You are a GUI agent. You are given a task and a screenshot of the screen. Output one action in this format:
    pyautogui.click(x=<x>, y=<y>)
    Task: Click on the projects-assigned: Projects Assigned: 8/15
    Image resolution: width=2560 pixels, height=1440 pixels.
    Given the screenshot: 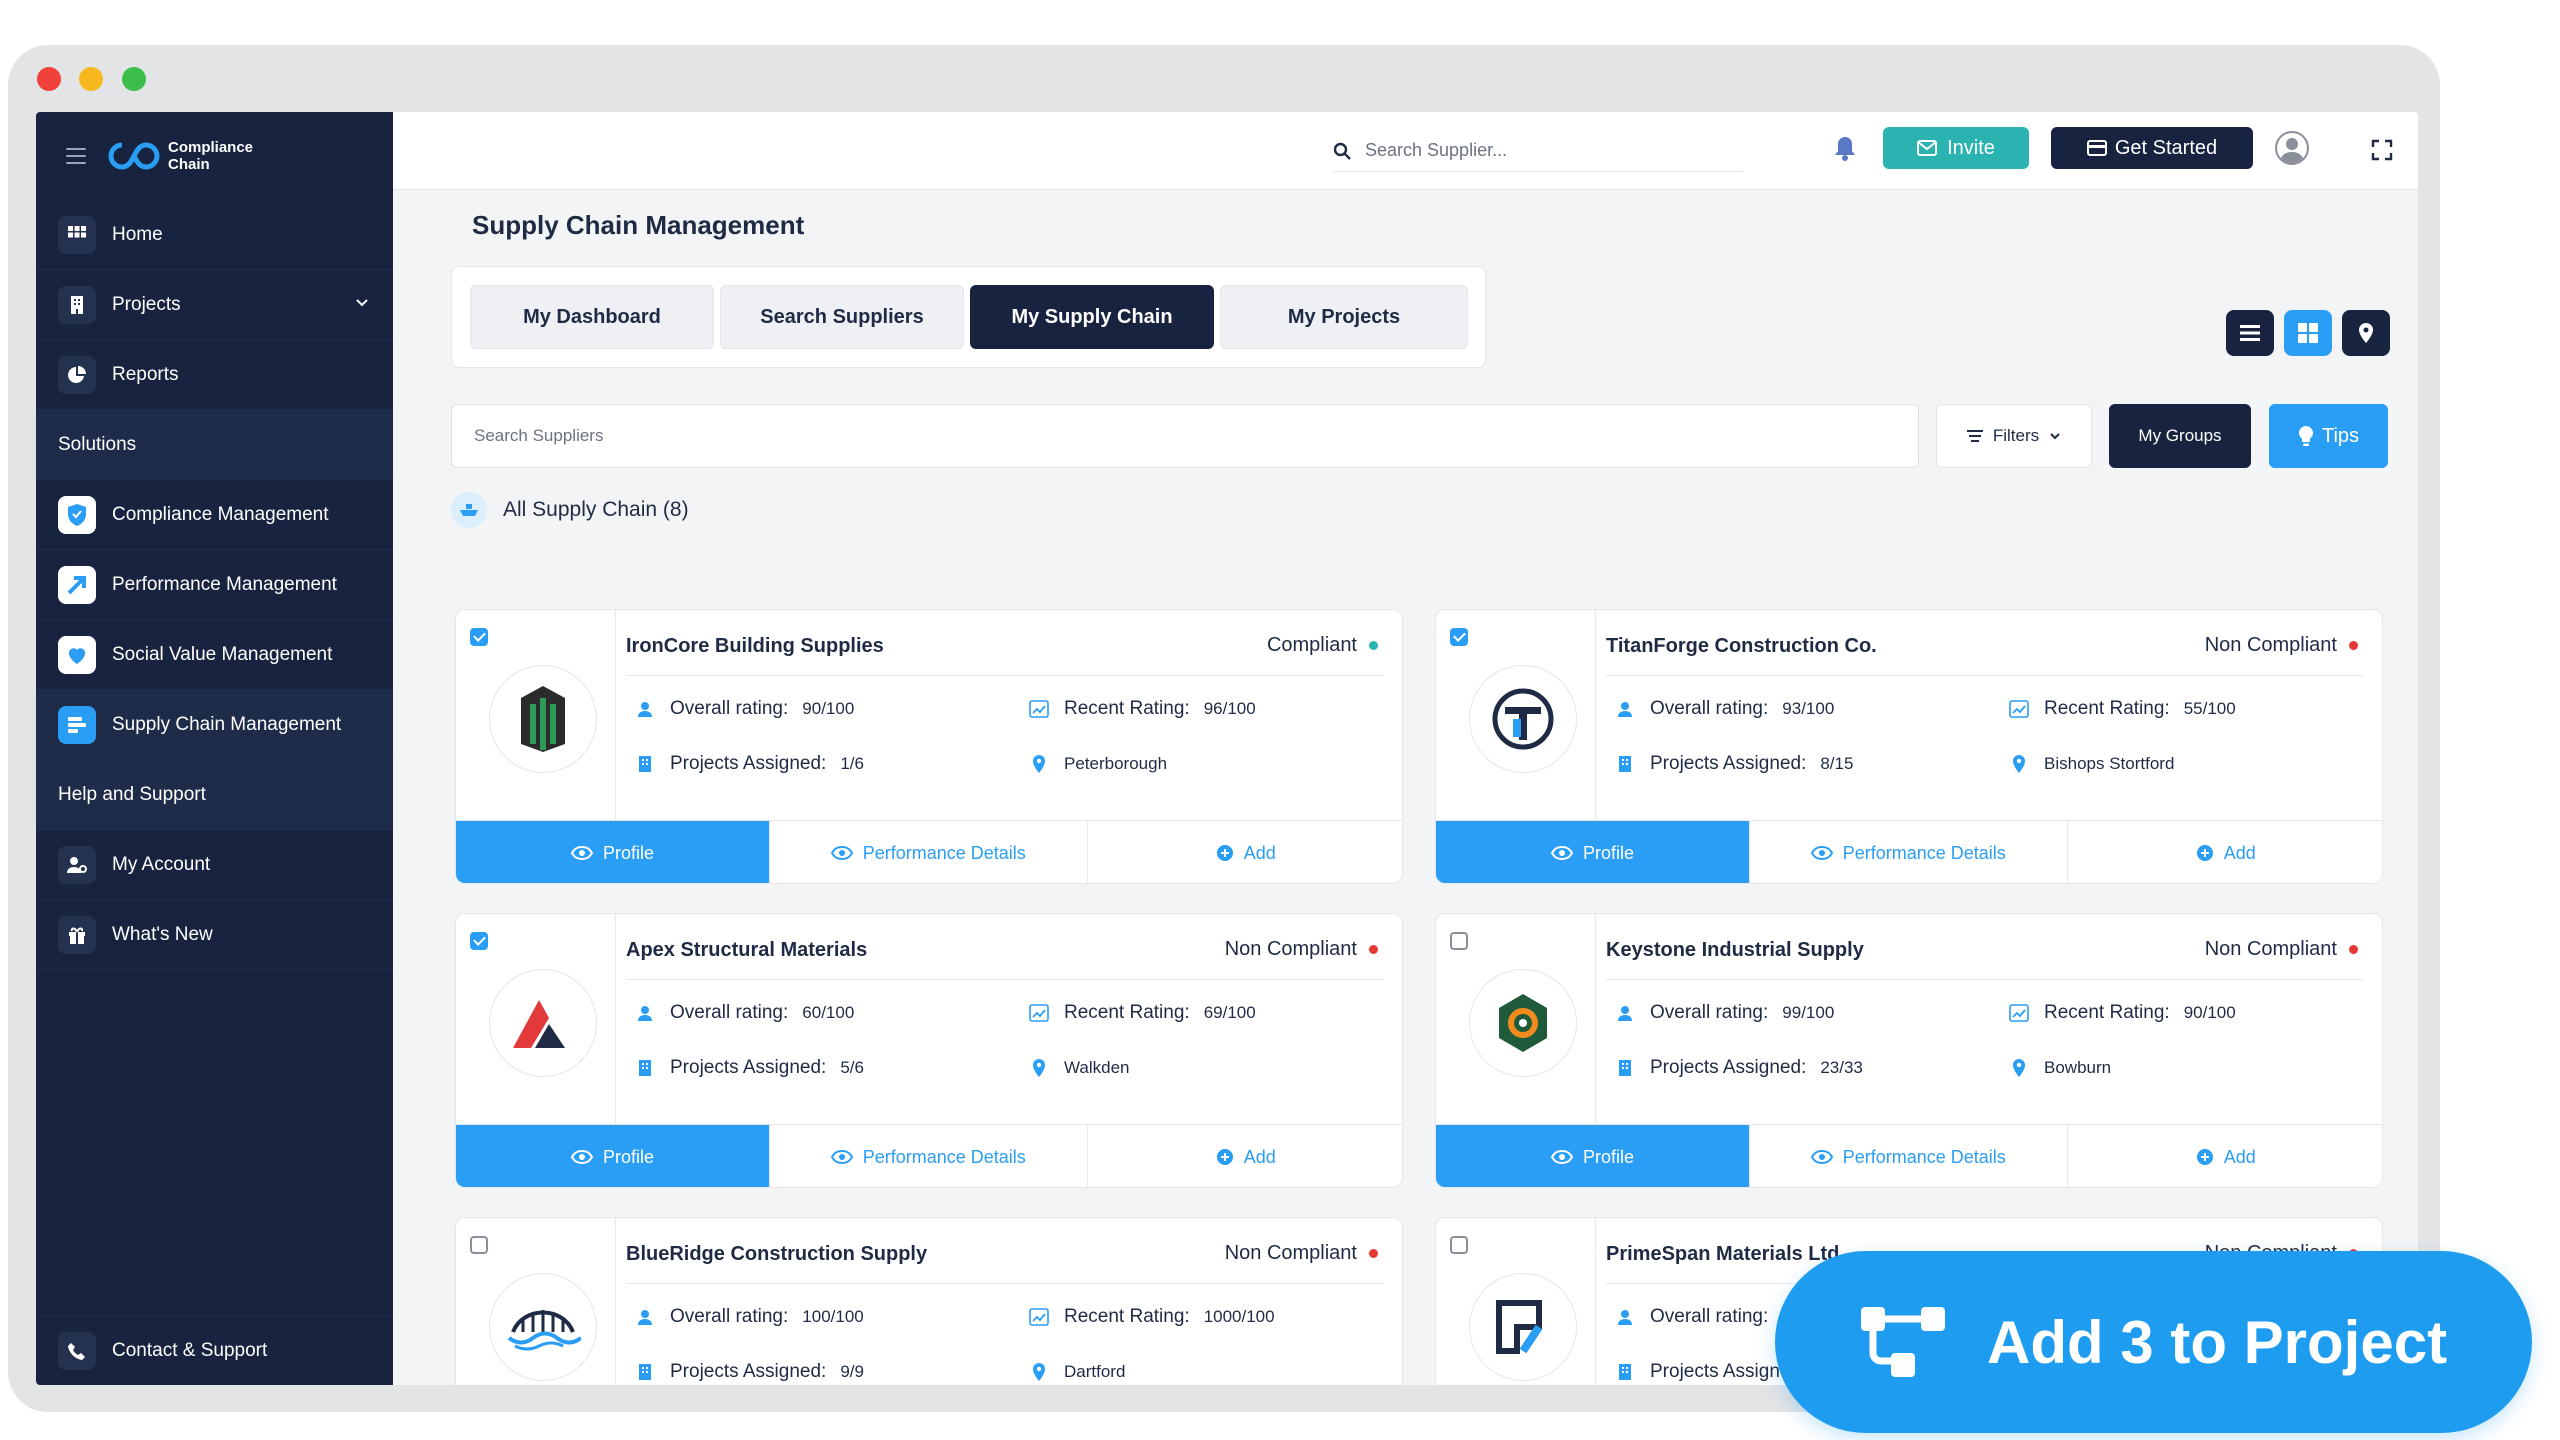 What is the action you would take?
    pyautogui.click(x=1733, y=764)
    